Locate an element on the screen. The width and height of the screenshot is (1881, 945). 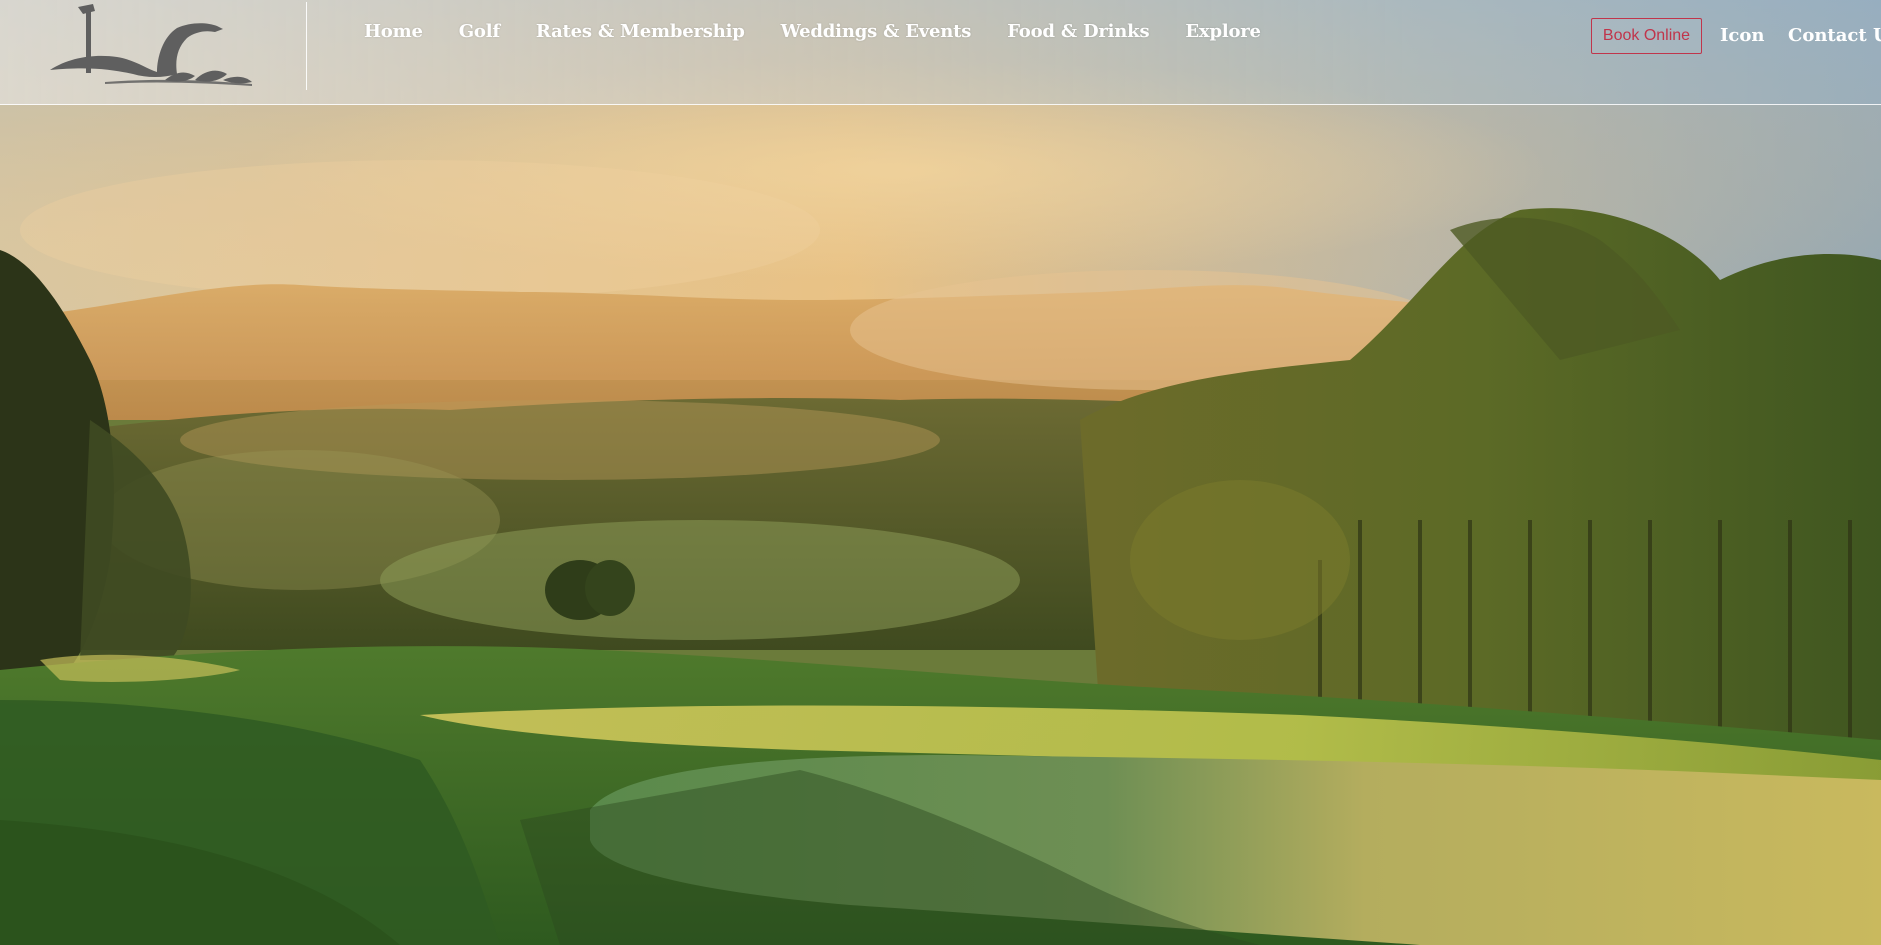
nav-item-food-drinks: Food & Drinks is located at coordinates (1078, 32).